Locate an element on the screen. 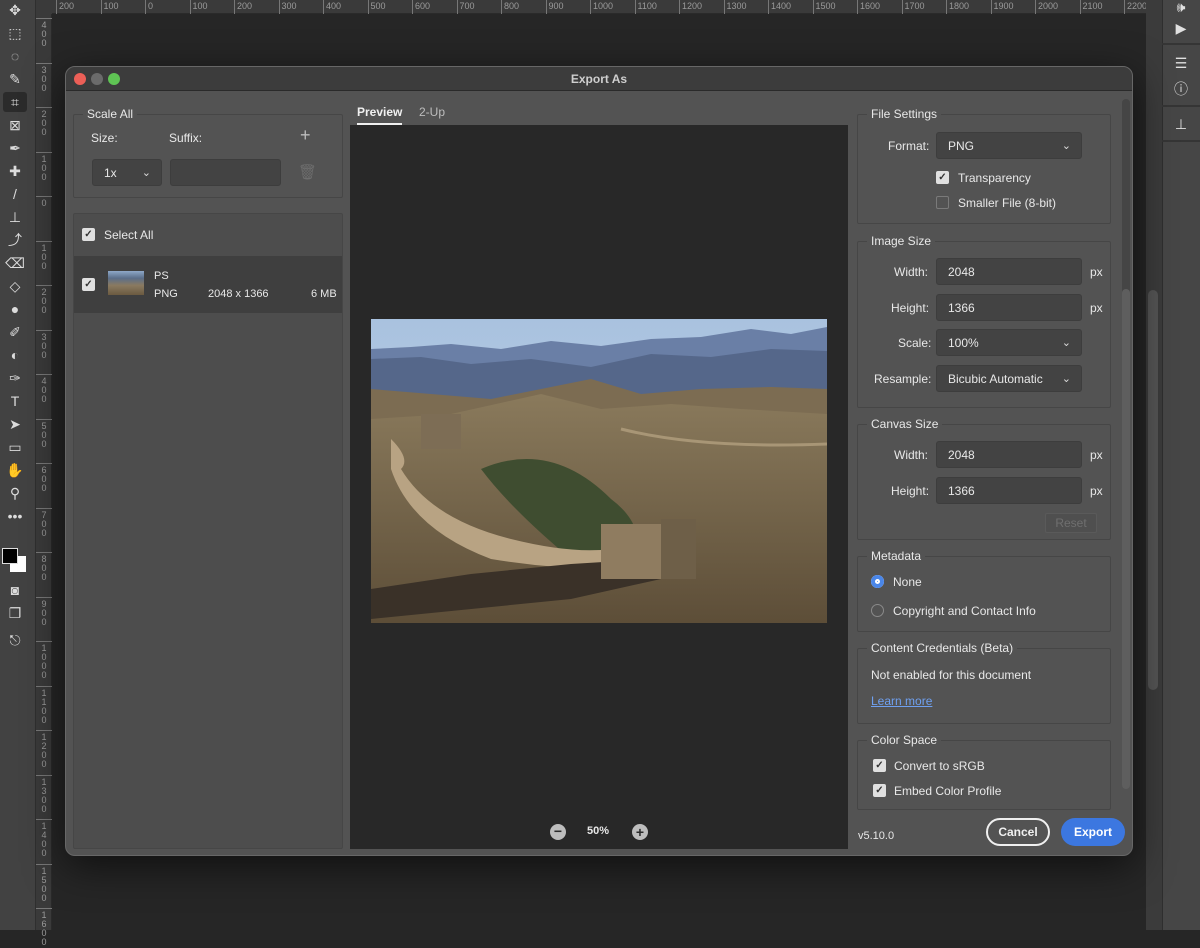  canvas-width-input: 2048 is located at coordinates (1009, 454).